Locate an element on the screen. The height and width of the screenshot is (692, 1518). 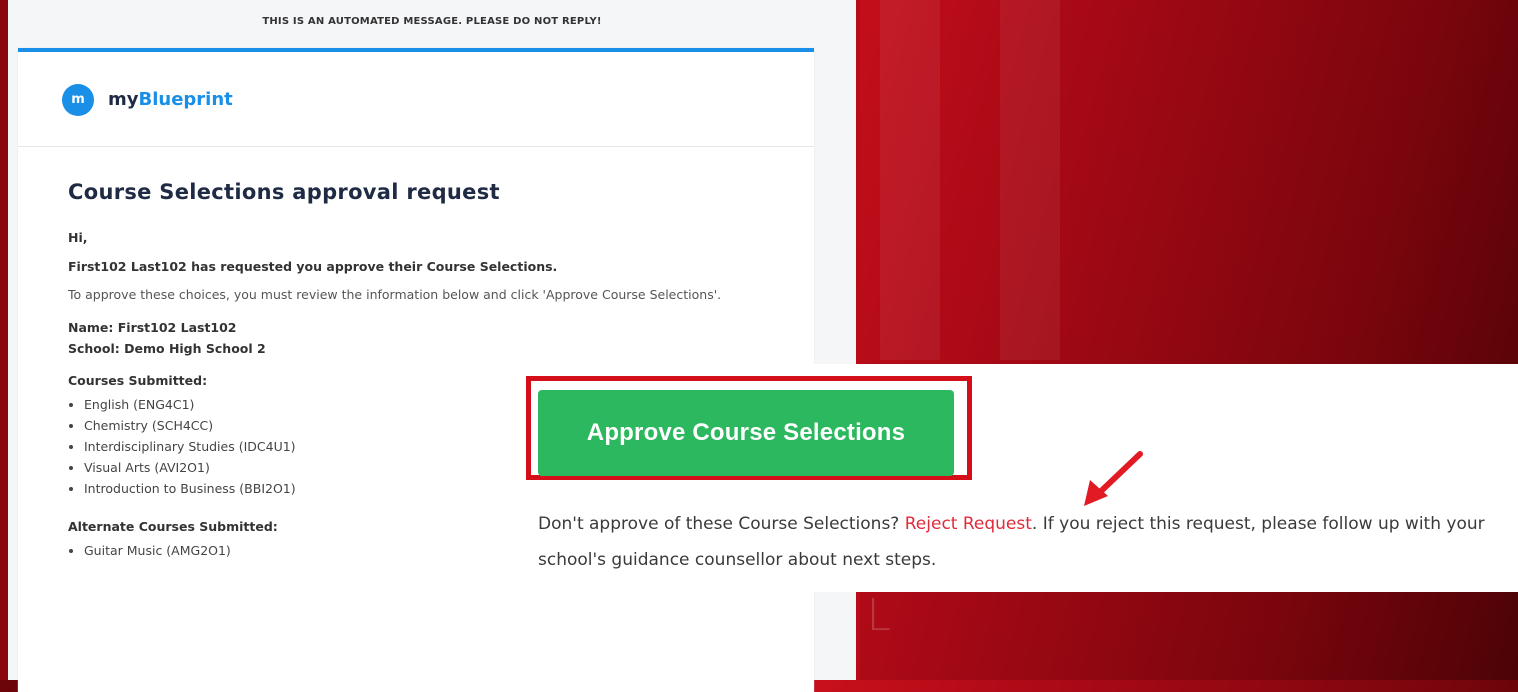
email-title: Course Selections approval request is located at coordinates (284, 192).